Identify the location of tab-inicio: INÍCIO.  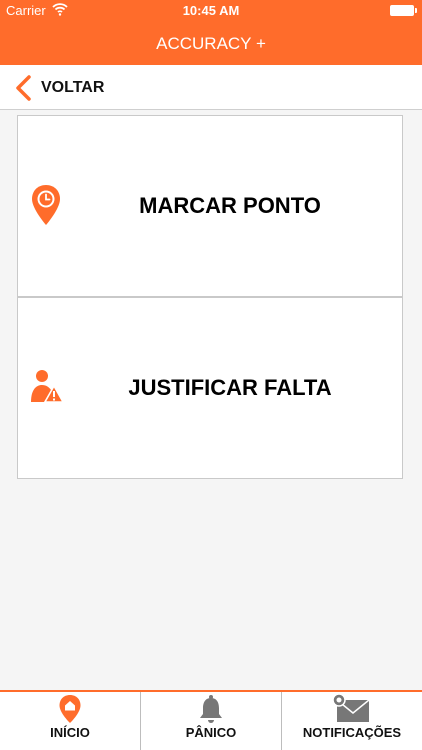
(70, 721).